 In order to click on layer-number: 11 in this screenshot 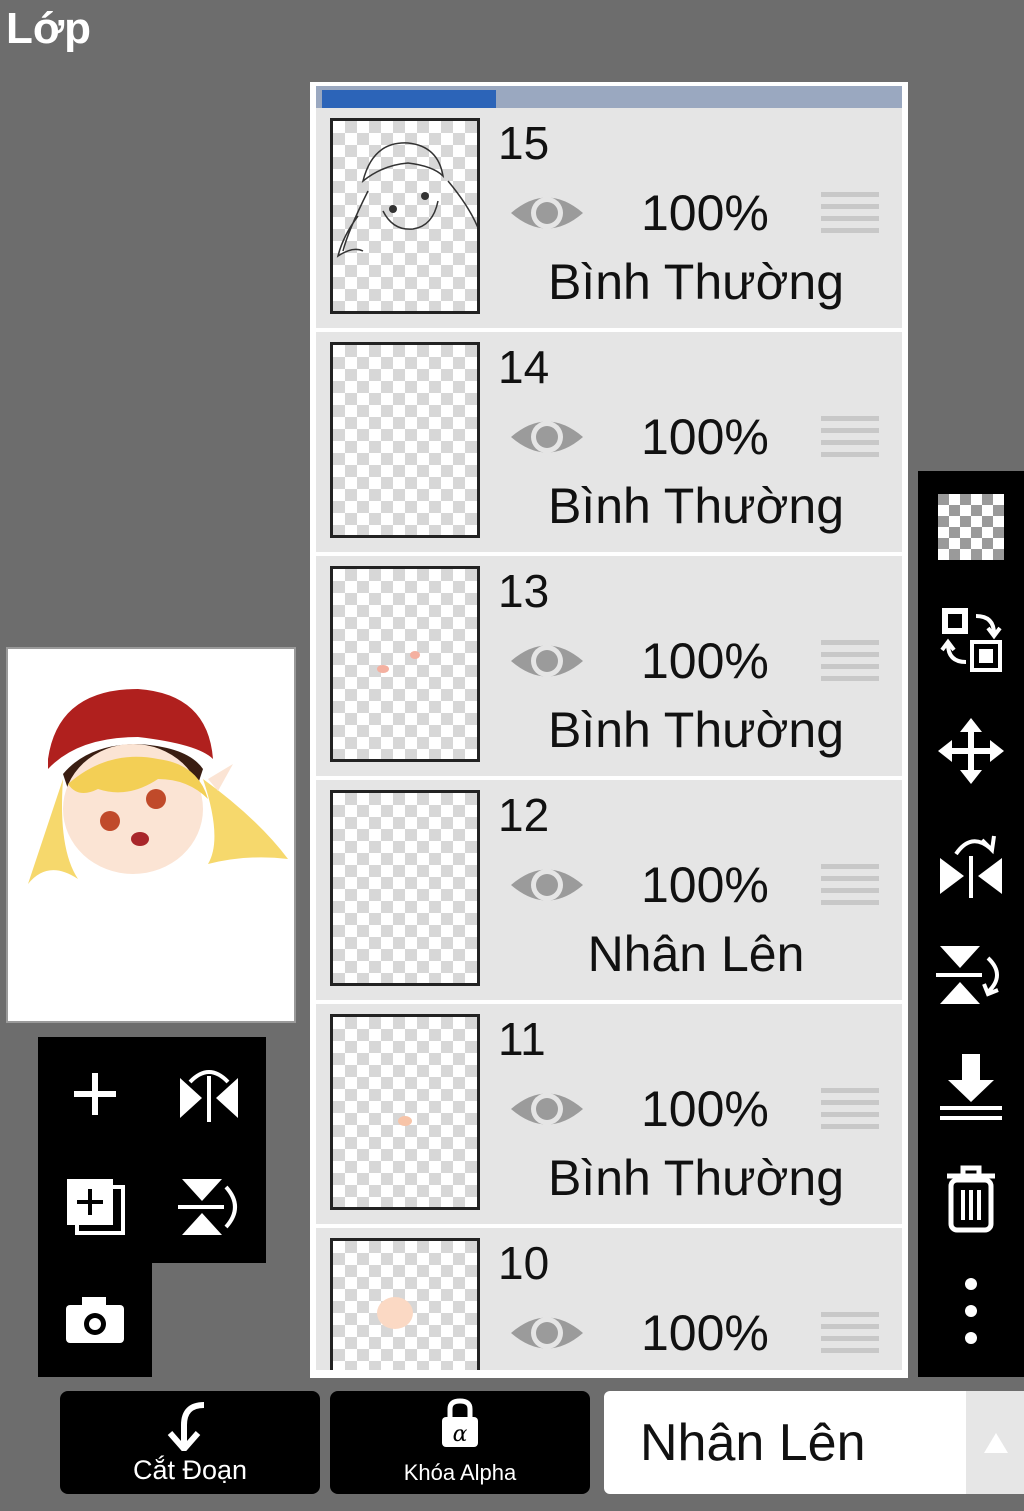, I will do `click(522, 1039)`.